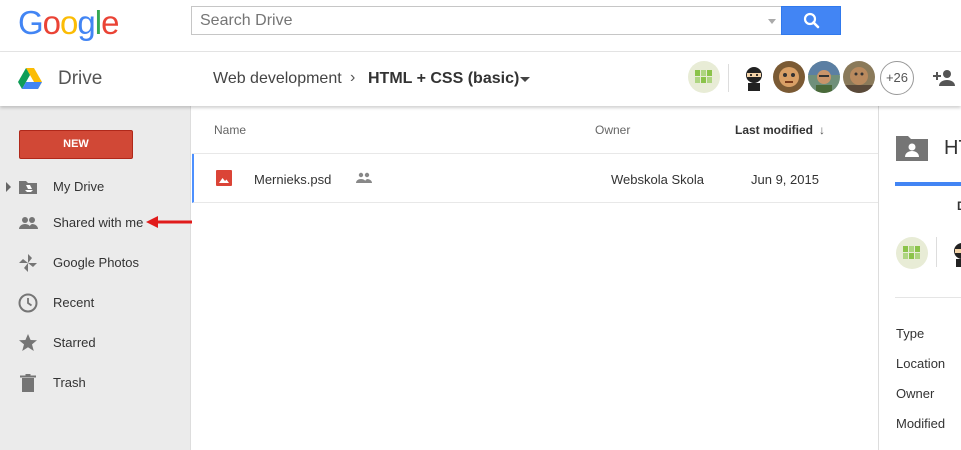  What do you see at coordinates (95, 383) in the screenshot?
I see `sidebar-item-trash: Trash` at bounding box center [95, 383].